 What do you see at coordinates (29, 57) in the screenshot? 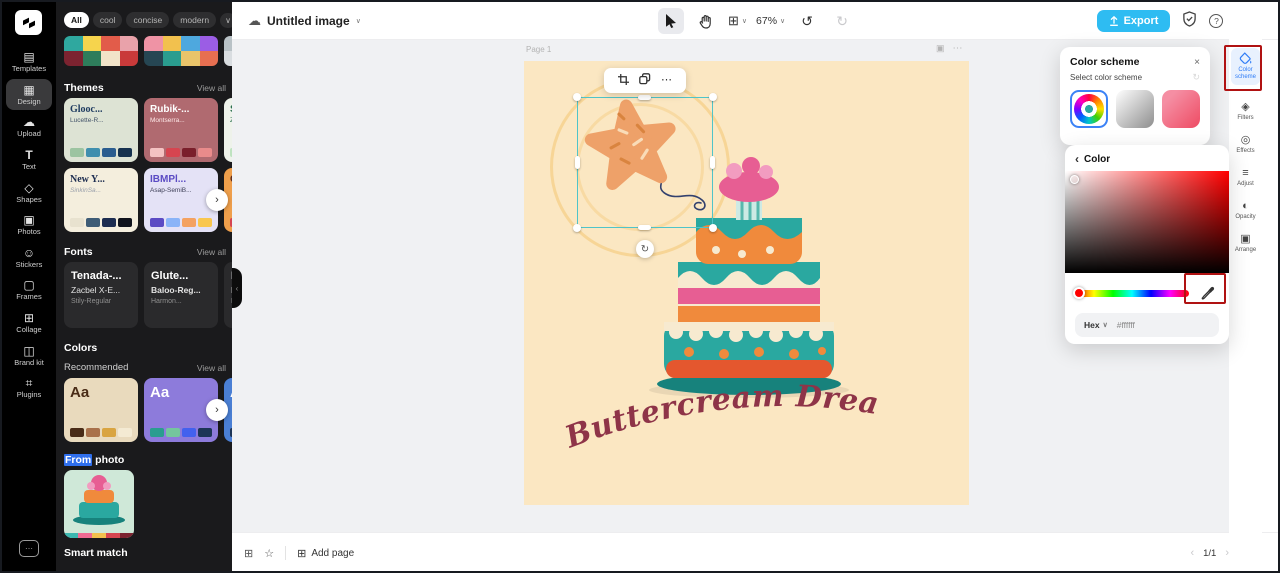
I see `templates-icon: ▤` at bounding box center [29, 57].